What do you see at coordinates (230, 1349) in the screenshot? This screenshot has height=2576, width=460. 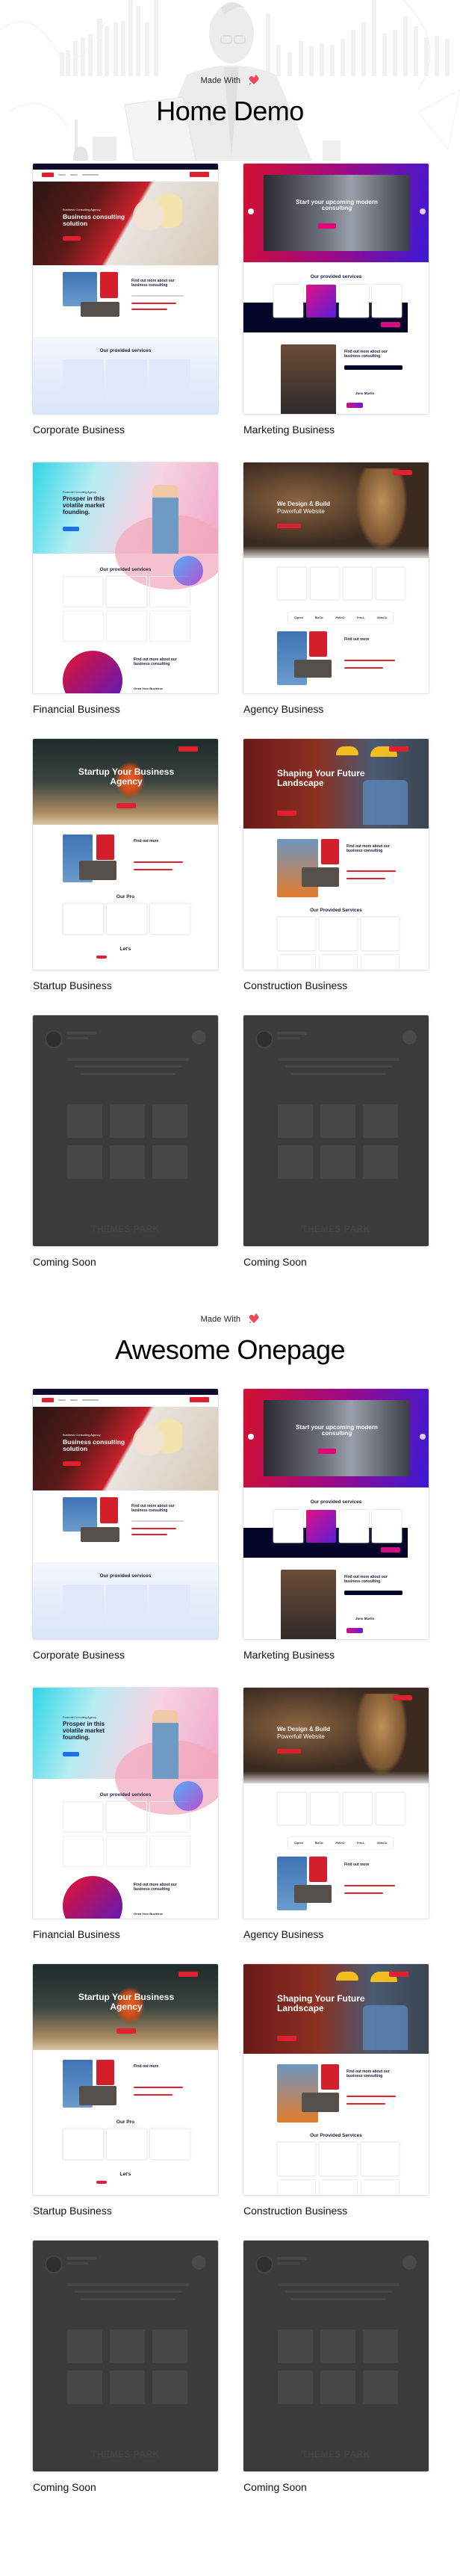 I see `section-title: Awesome Onepage` at bounding box center [230, 1349].